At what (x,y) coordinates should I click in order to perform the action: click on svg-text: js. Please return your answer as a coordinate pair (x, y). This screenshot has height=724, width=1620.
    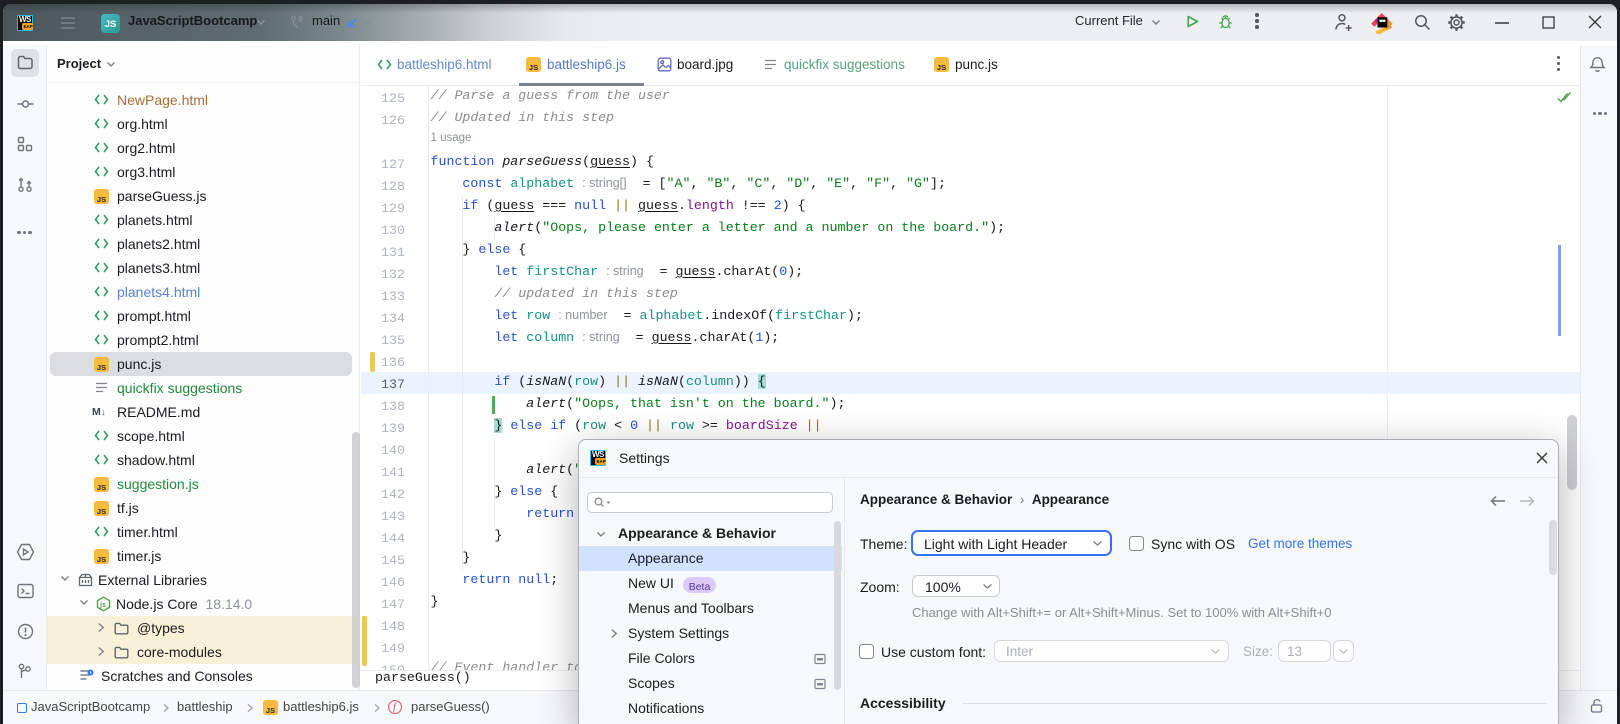
    Looking at the image, I should click on (102, 605).